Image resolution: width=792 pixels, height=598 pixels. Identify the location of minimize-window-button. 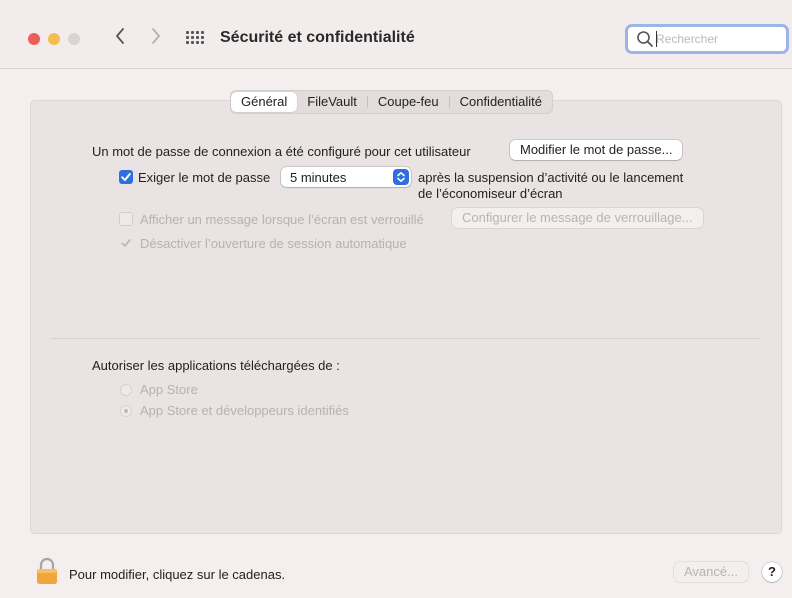
(54, 39).